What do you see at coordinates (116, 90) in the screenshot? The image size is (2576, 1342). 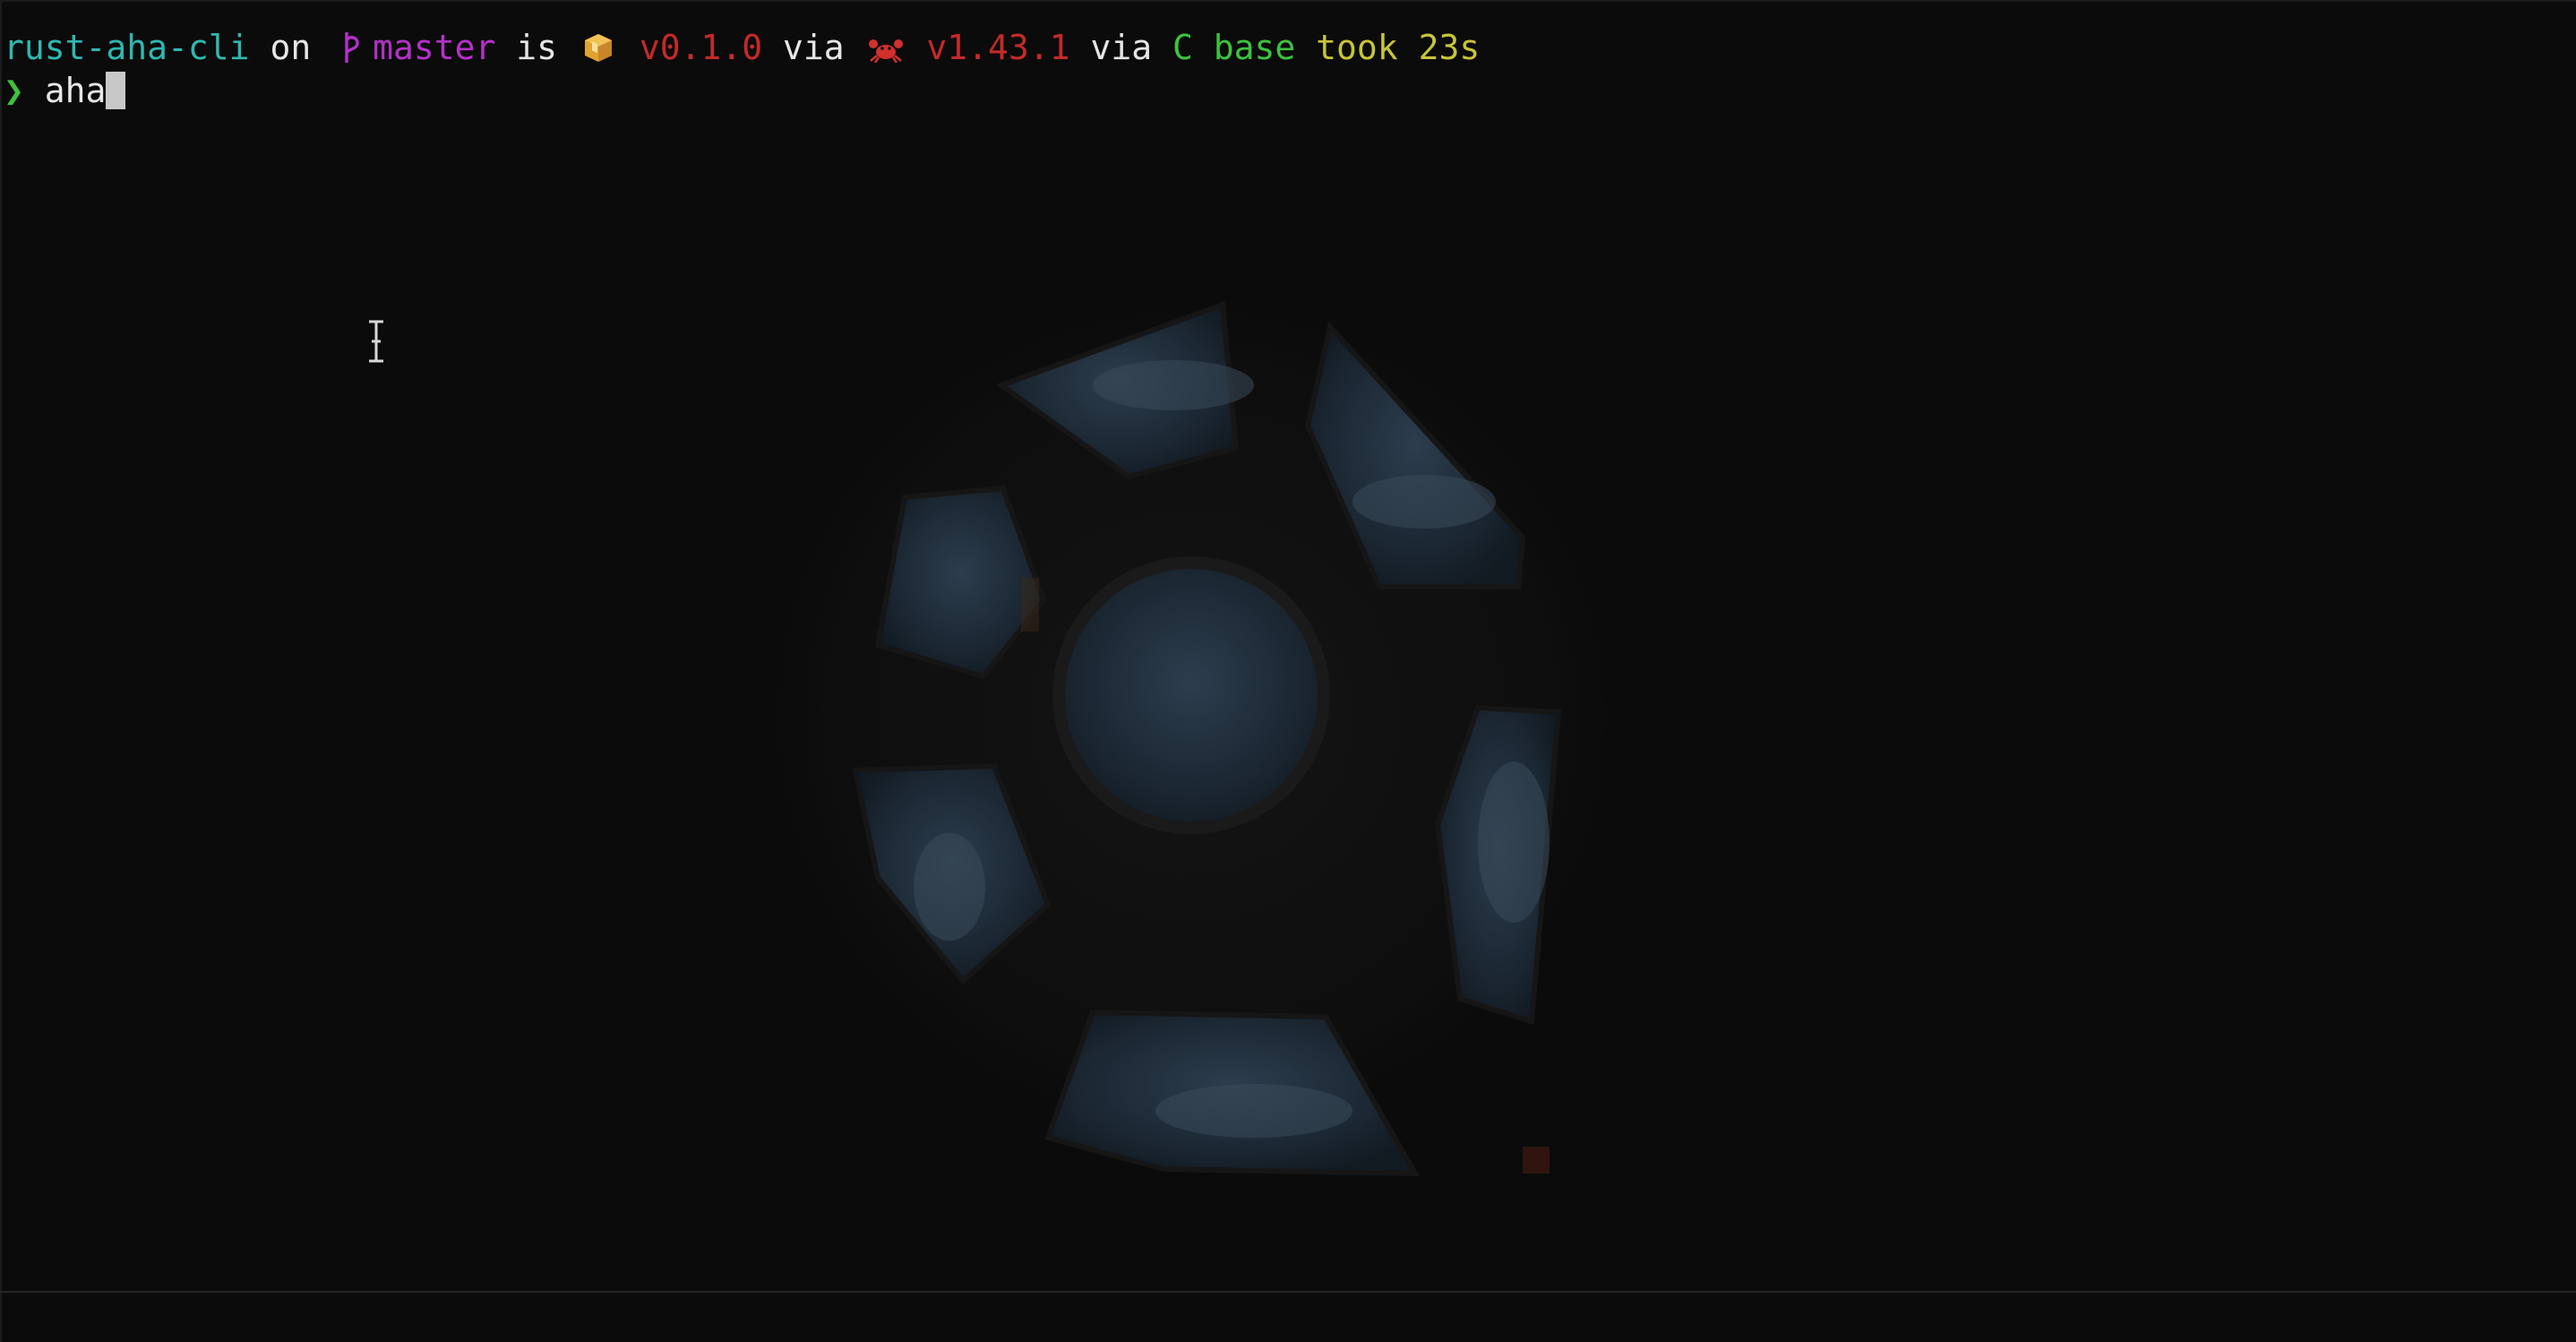 I see `text-cursor` at bounding box center [116, 90].